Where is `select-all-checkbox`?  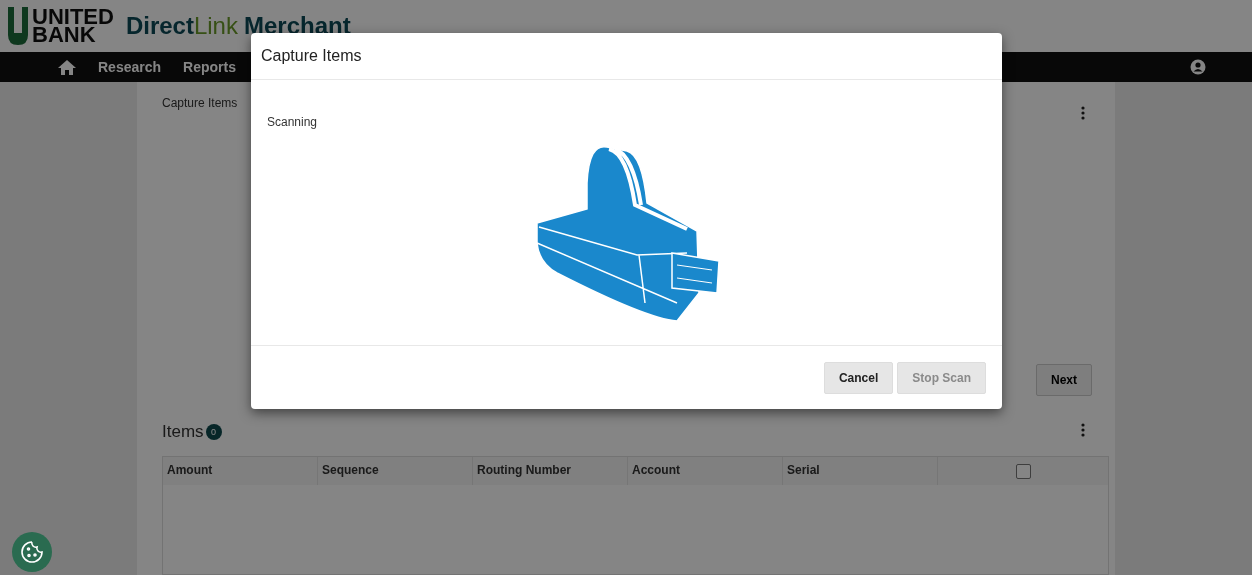 select-all-checkbox is located at coordinates (1023, 471).